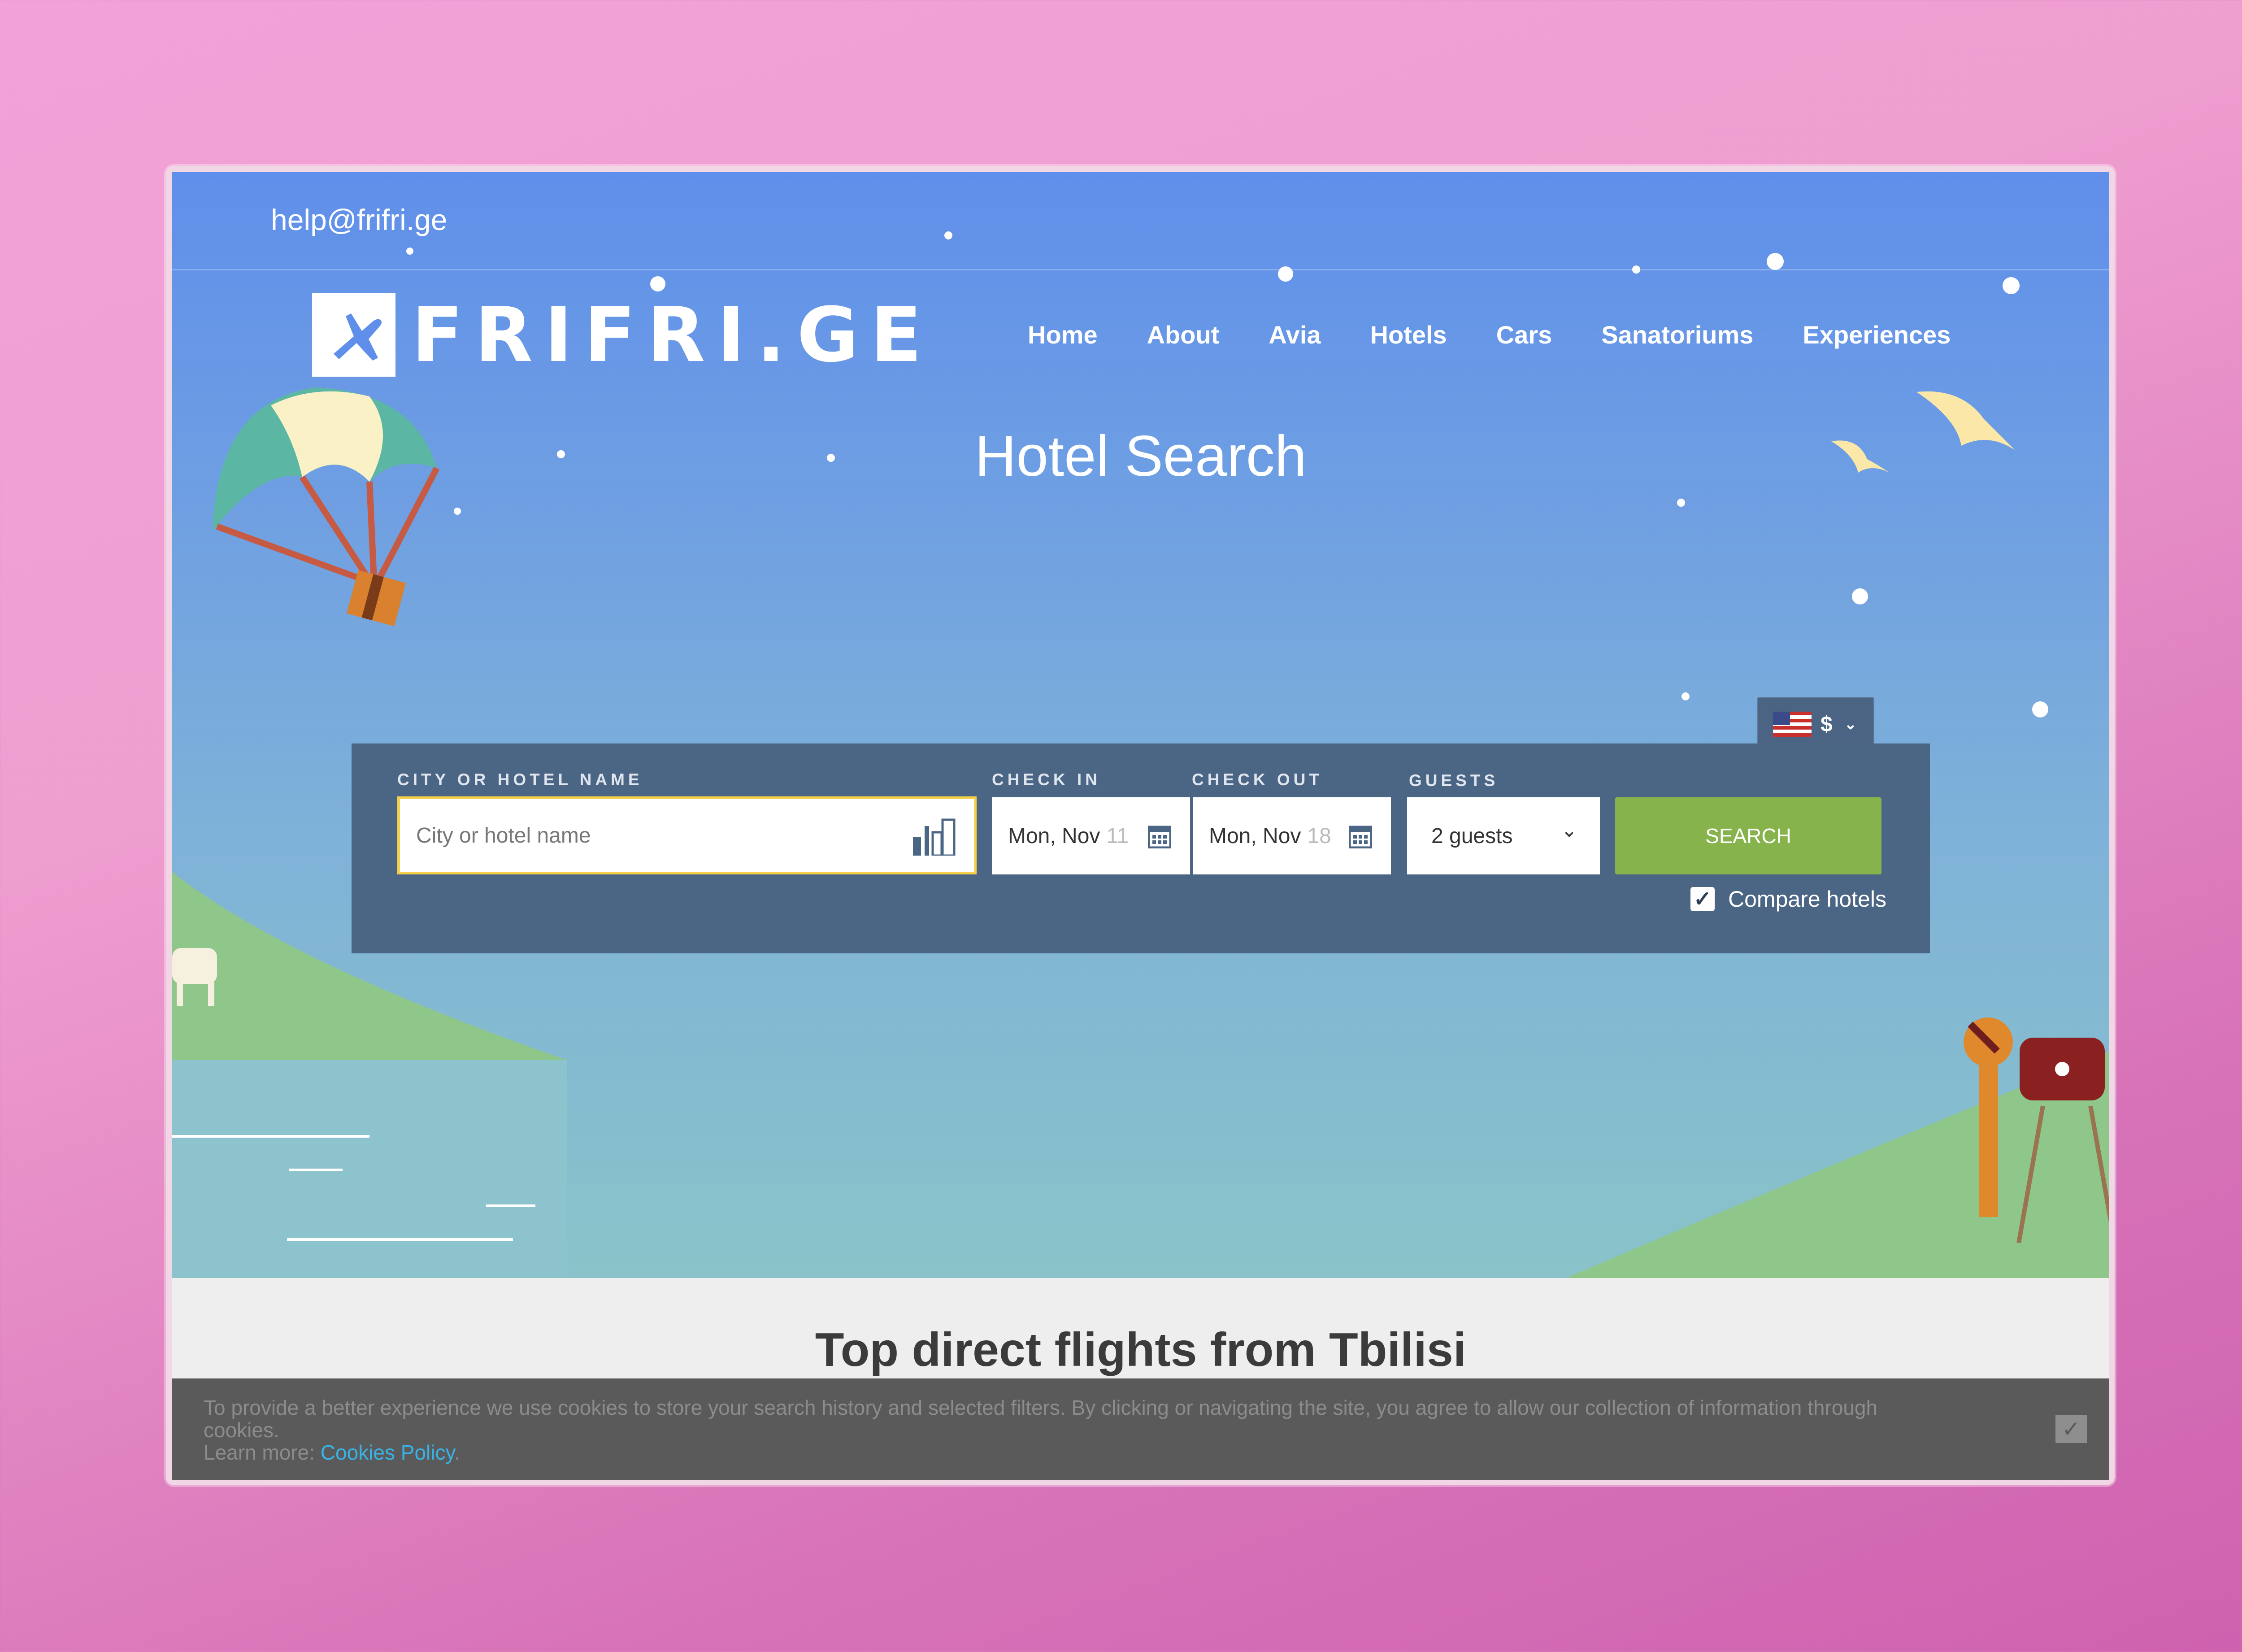 Image resolution: width=2242 pixels, height=1652 pixels. Describe the element at coordinates (387, 1452) in the screenshot. I see `cookies-policy-link: Cookies Policy` at that location.